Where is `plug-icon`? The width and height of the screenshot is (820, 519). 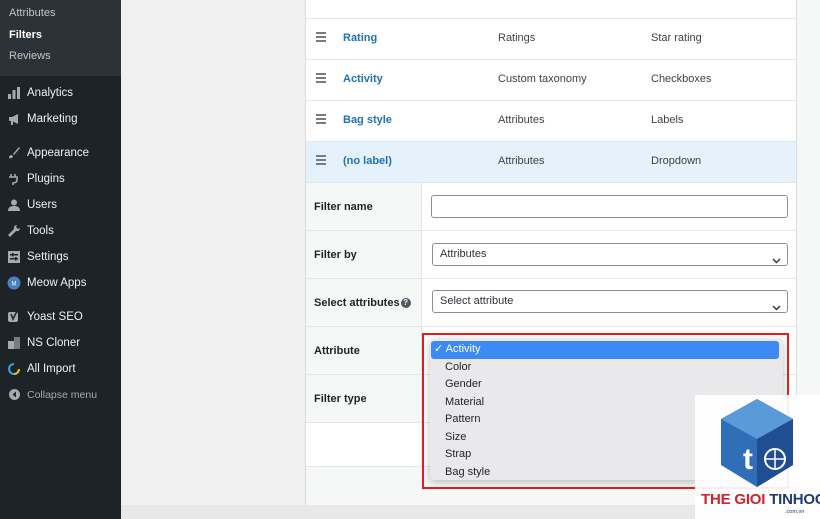 plug-icon is located at coordinates (14, 179).